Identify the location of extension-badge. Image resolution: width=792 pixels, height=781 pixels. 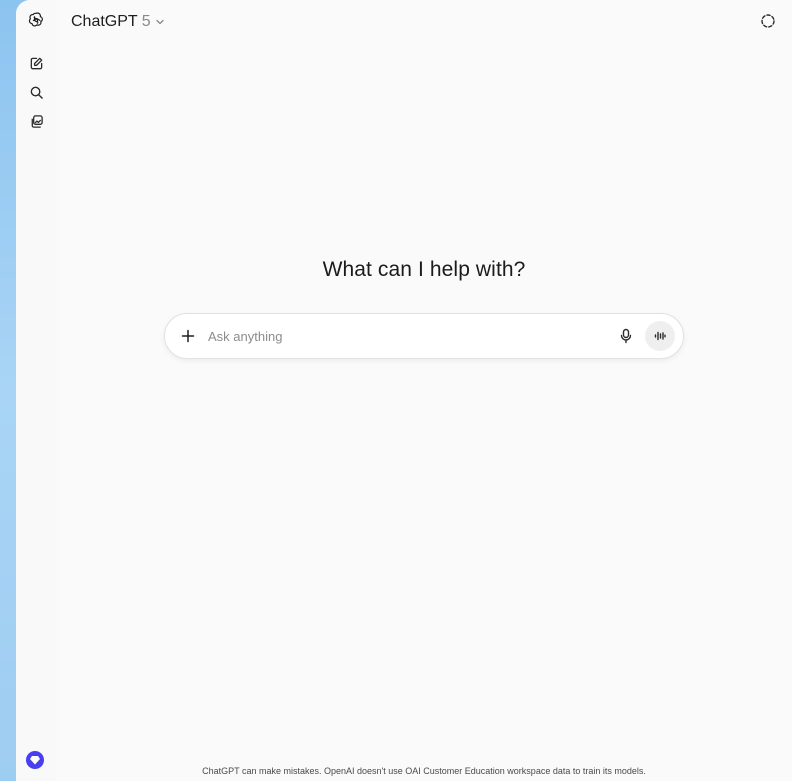
(35, 760).